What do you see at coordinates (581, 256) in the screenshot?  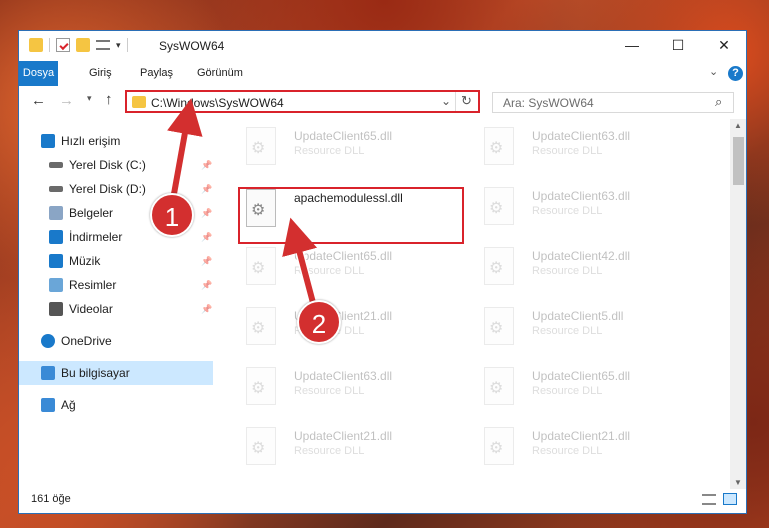 I see `file-name: UpdateClient42.dll` at bounding box center [581, 256].